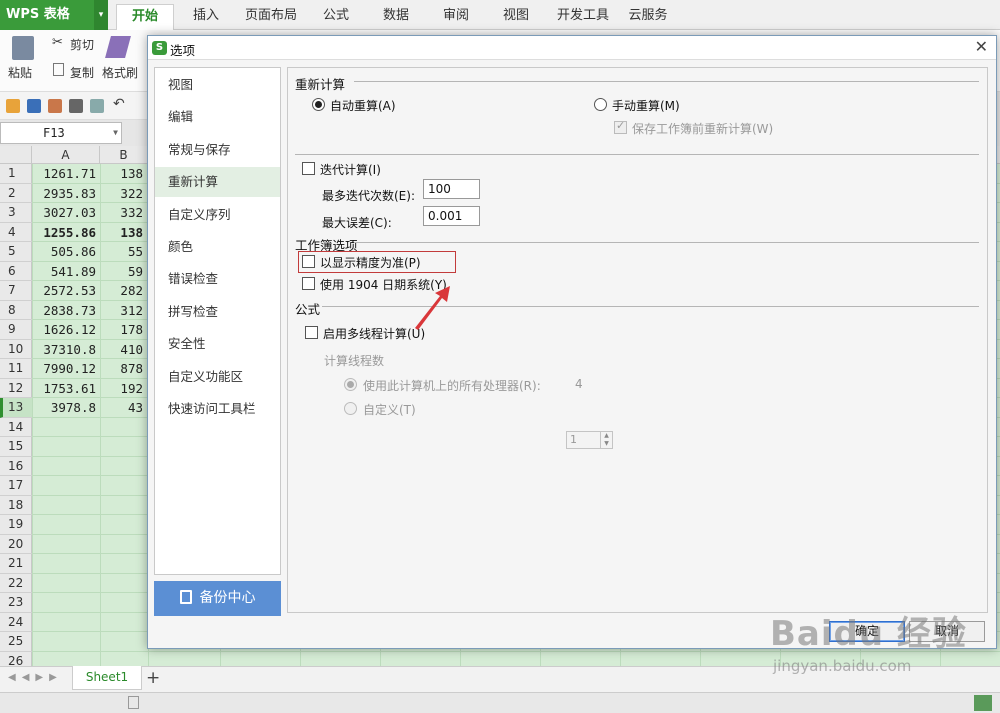  I want to click on row-number: 6, so click(16, 271).